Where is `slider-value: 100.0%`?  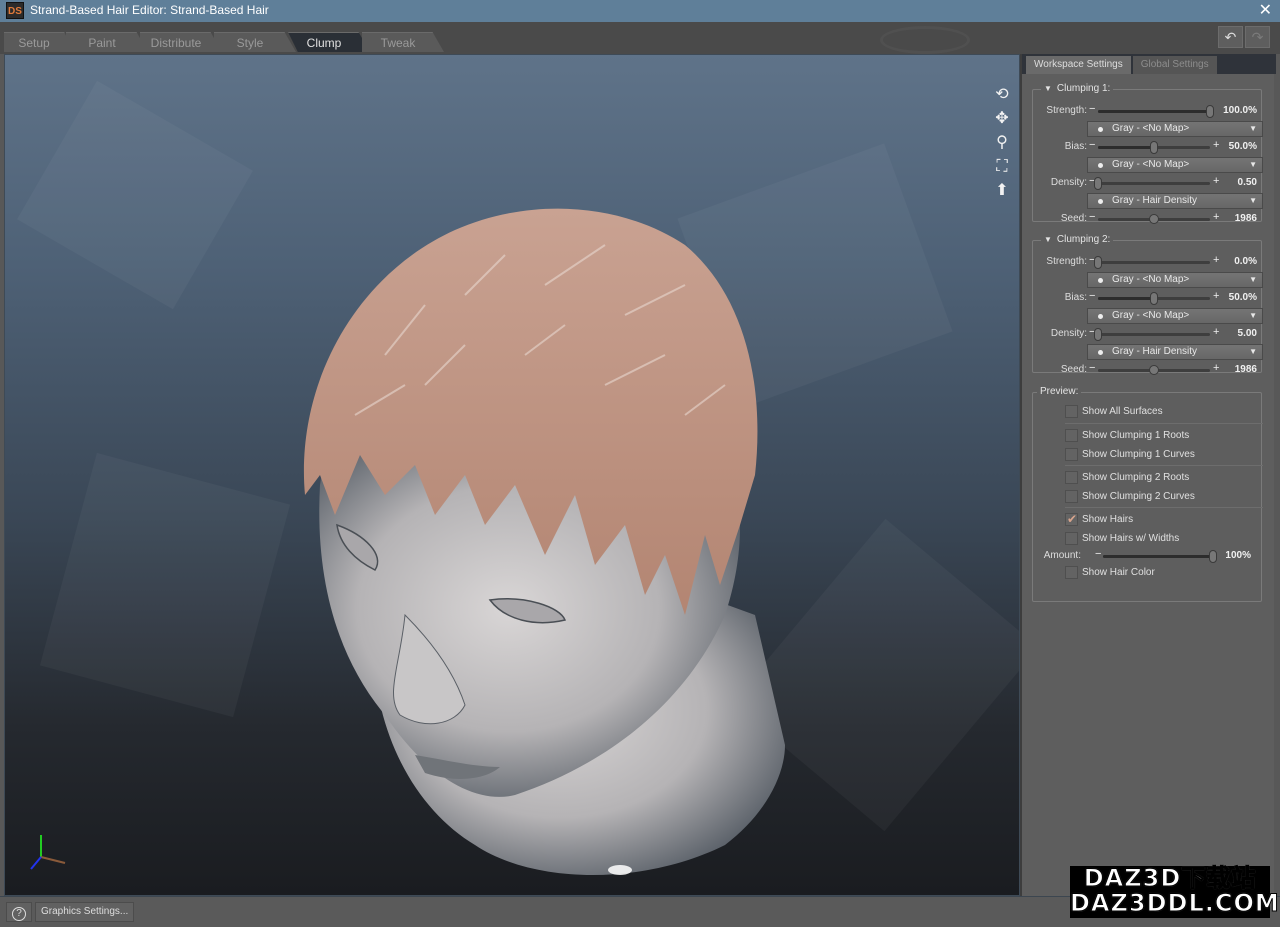 slider-value: 100.0% is located at coordinates (1240, 110).